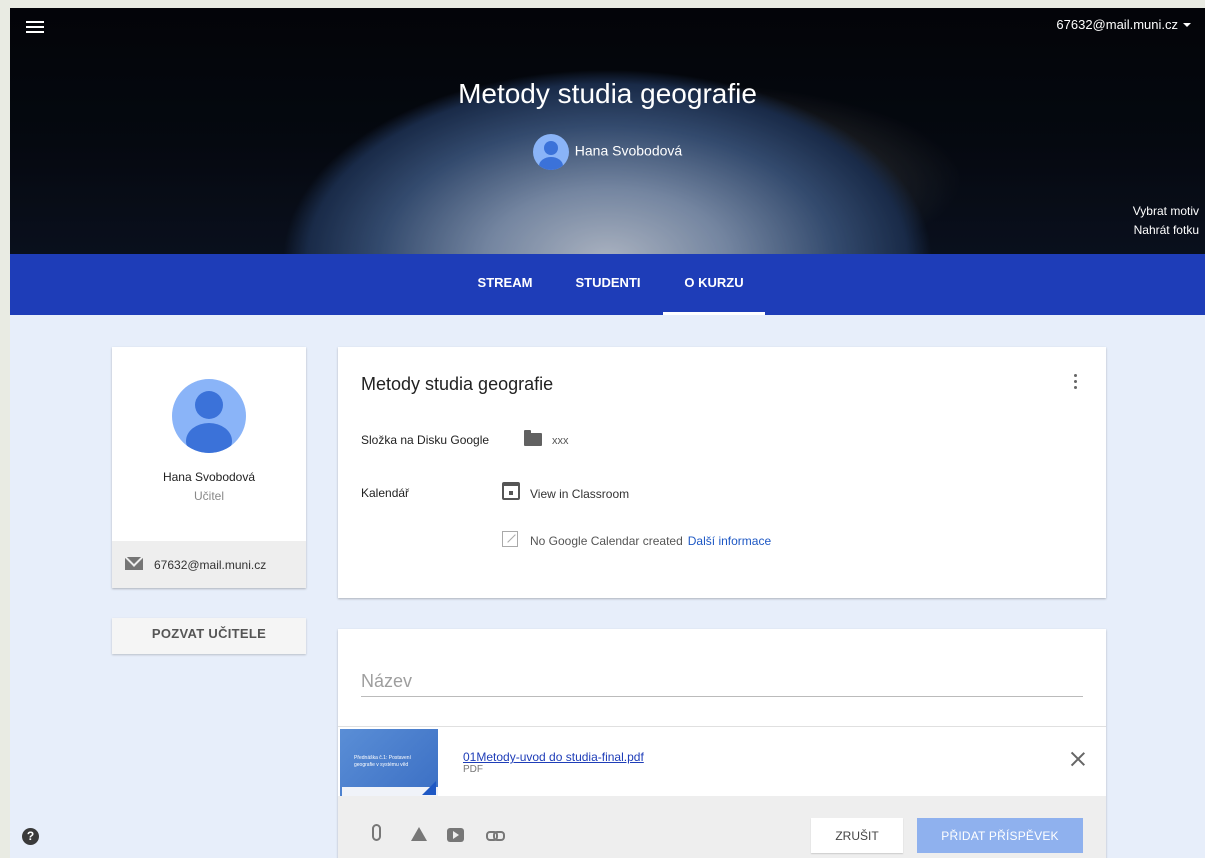  I want to click on more-info-link: Další informace, so click(729, 541).